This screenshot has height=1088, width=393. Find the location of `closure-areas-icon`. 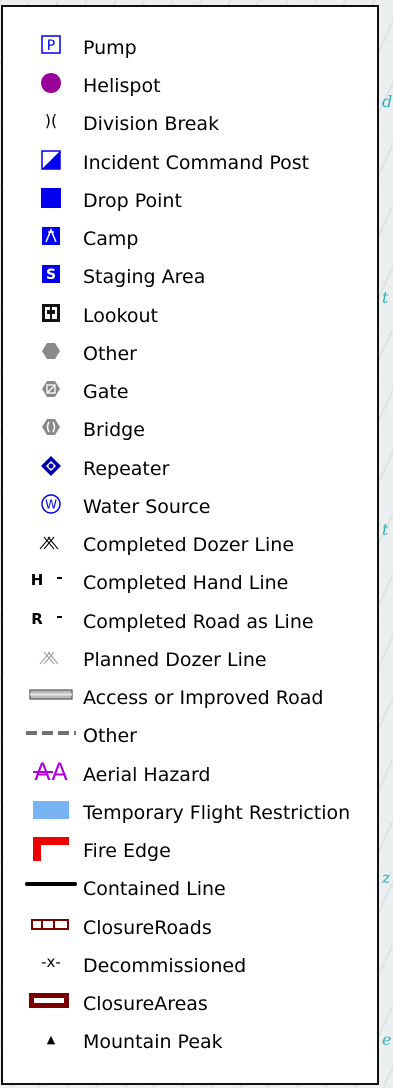

closure-areas-icon is located at coordinates (51, 1001).